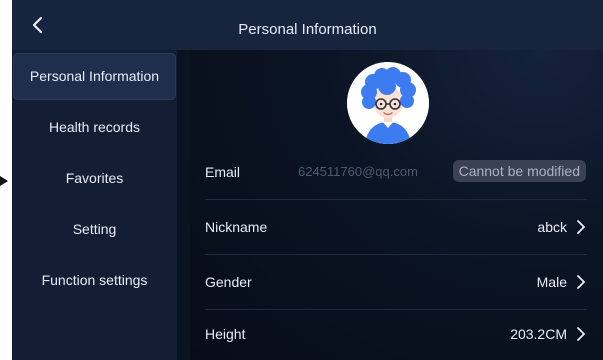 This screenshot has width=603, height=360. What do you see at coordinates (396, 333) in the screenshot?
I see `height-row: Height 203.2CM` at bounding box center [396, 333].